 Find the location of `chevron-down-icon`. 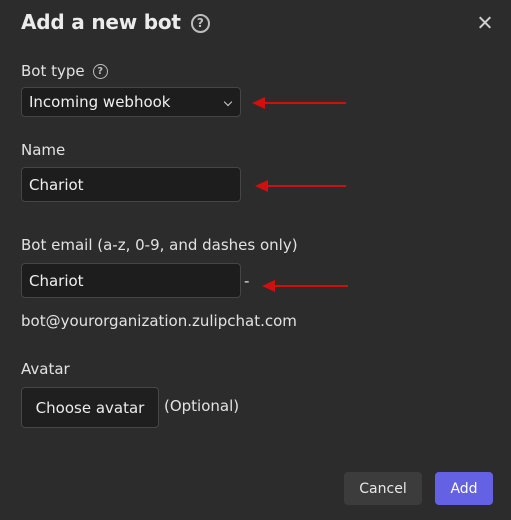

chevron-down-icon is located at coordinates (228, 102).